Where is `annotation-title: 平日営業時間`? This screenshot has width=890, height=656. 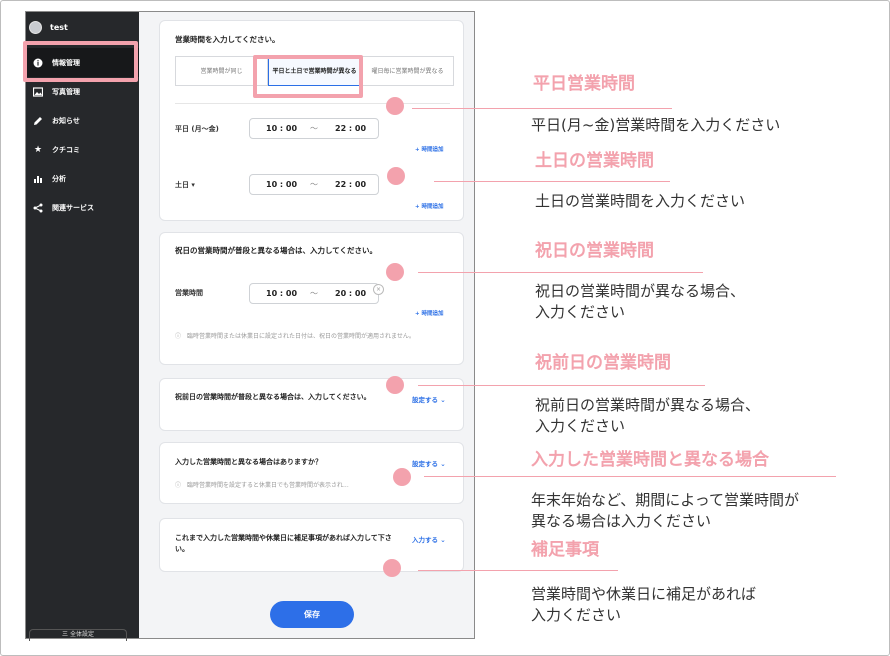
annotation-title: 平日営業時間 is located at coordinates (584, 84).